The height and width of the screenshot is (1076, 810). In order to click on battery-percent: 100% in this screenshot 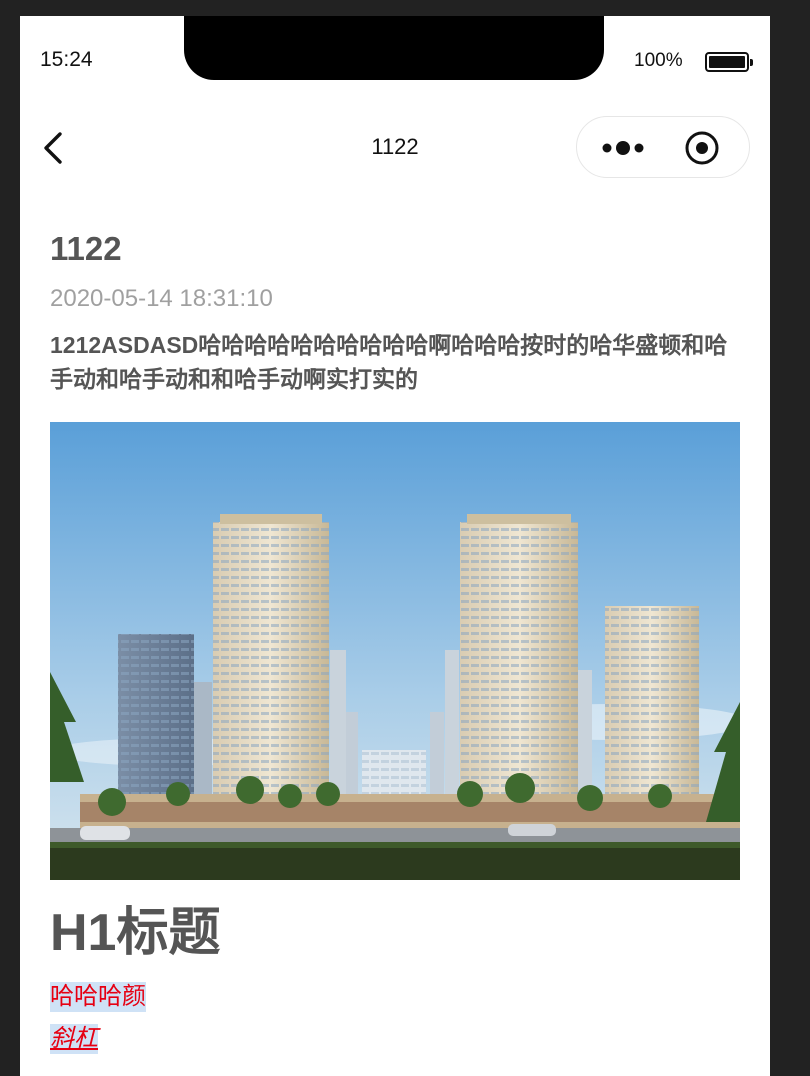, I will do `click(658, 60)`.